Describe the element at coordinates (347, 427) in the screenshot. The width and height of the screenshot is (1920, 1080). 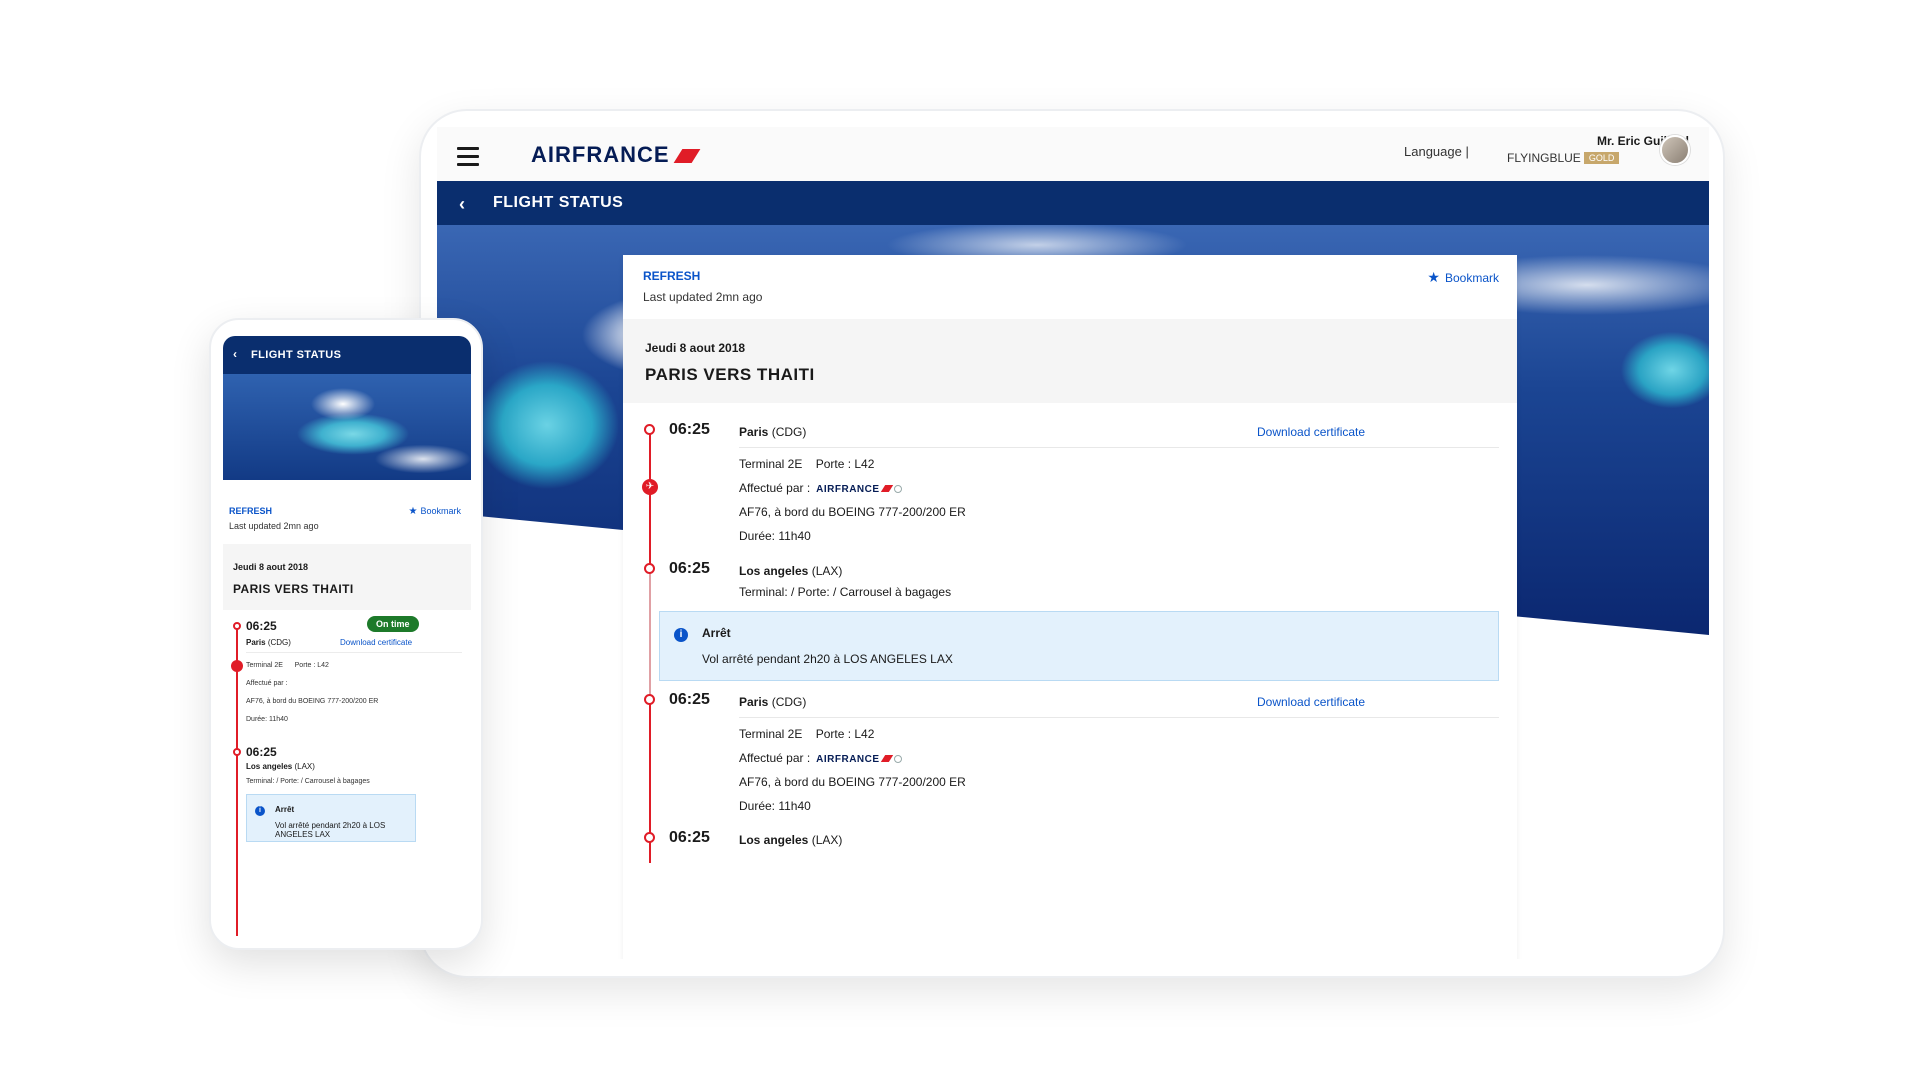
I see `mobile-hero-image` at that location.